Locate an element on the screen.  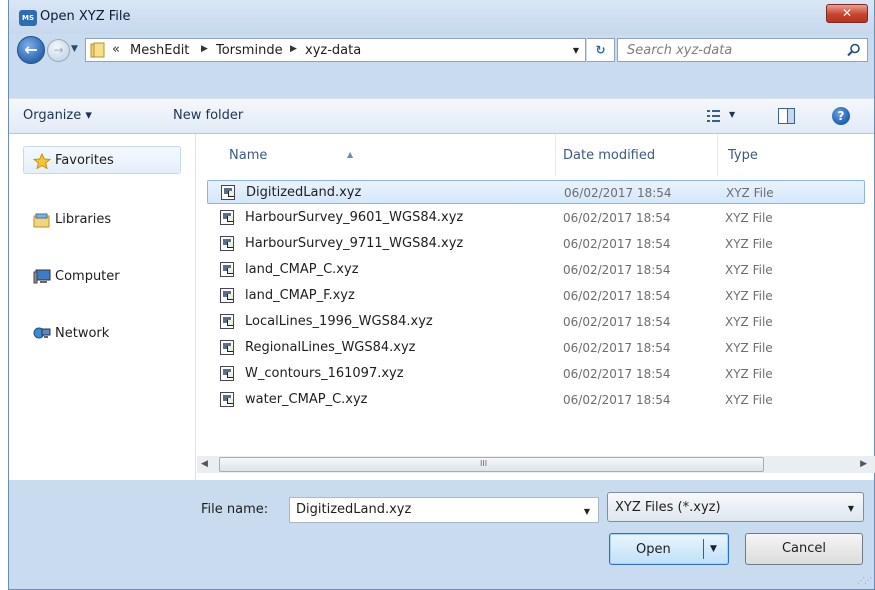
file-name: W_contours_161097.xyz is located at coordinates (324, 373).